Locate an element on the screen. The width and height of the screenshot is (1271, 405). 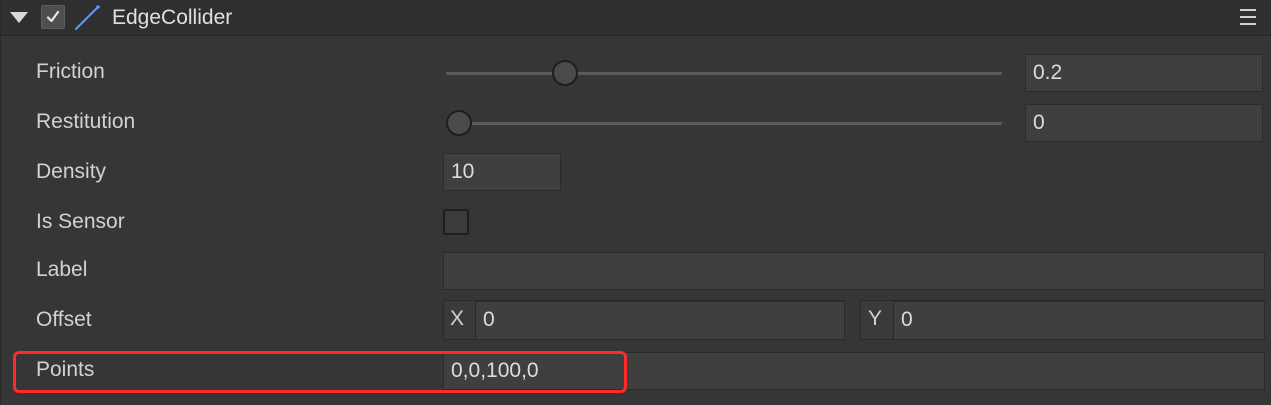
offset-x-input: 0 is located at coordinates (660, 320).